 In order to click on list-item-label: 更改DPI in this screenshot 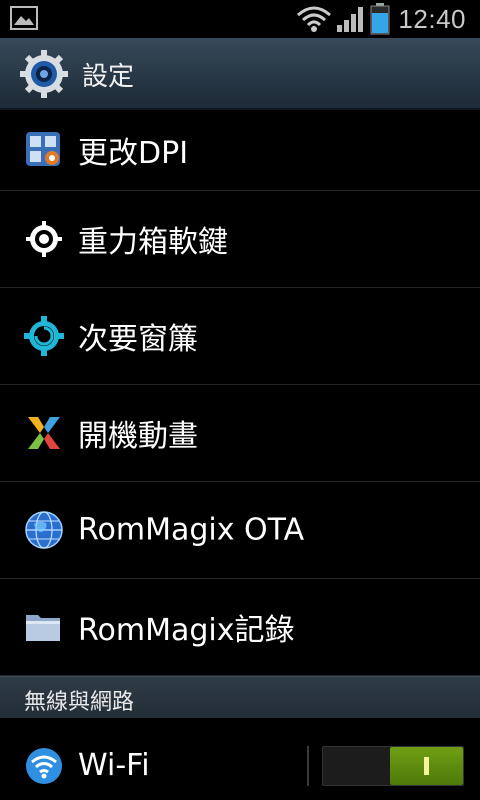, I will do `click(133, 153)`.